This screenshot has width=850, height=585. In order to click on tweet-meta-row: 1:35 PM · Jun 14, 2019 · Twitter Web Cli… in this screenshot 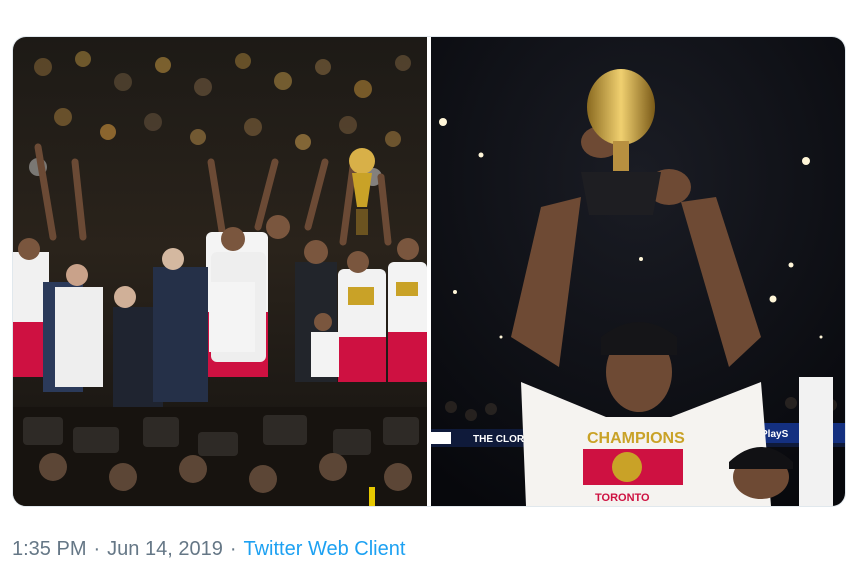, I will do `click(208, 549)`.